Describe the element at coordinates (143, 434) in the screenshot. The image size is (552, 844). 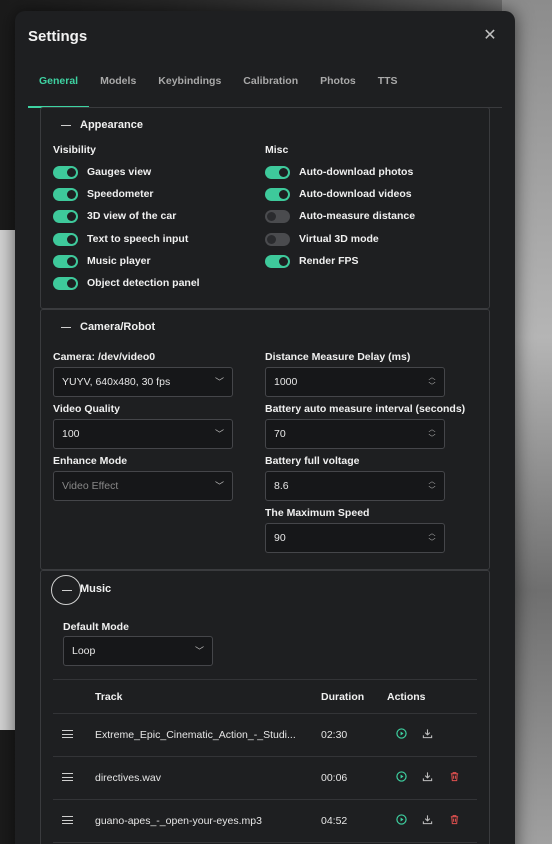
I see `video-quality-select: 100 ﹀` at that location.